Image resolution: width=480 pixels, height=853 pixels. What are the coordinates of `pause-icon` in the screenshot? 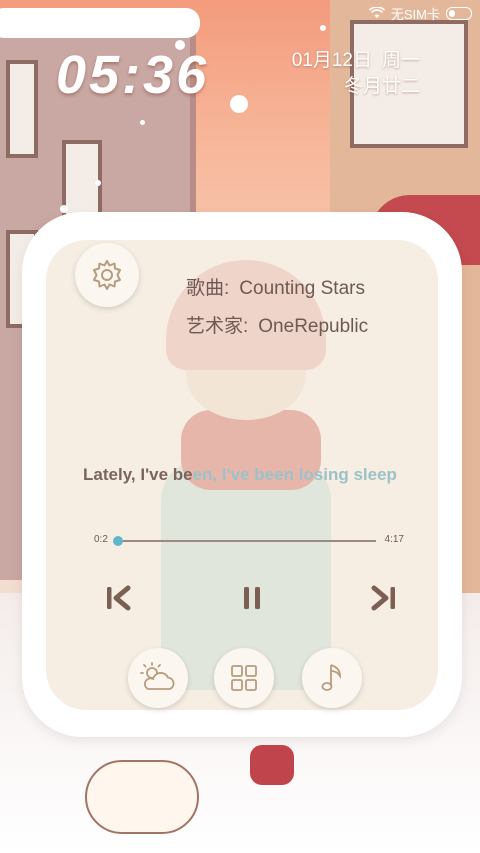 It's located at (252, 598).